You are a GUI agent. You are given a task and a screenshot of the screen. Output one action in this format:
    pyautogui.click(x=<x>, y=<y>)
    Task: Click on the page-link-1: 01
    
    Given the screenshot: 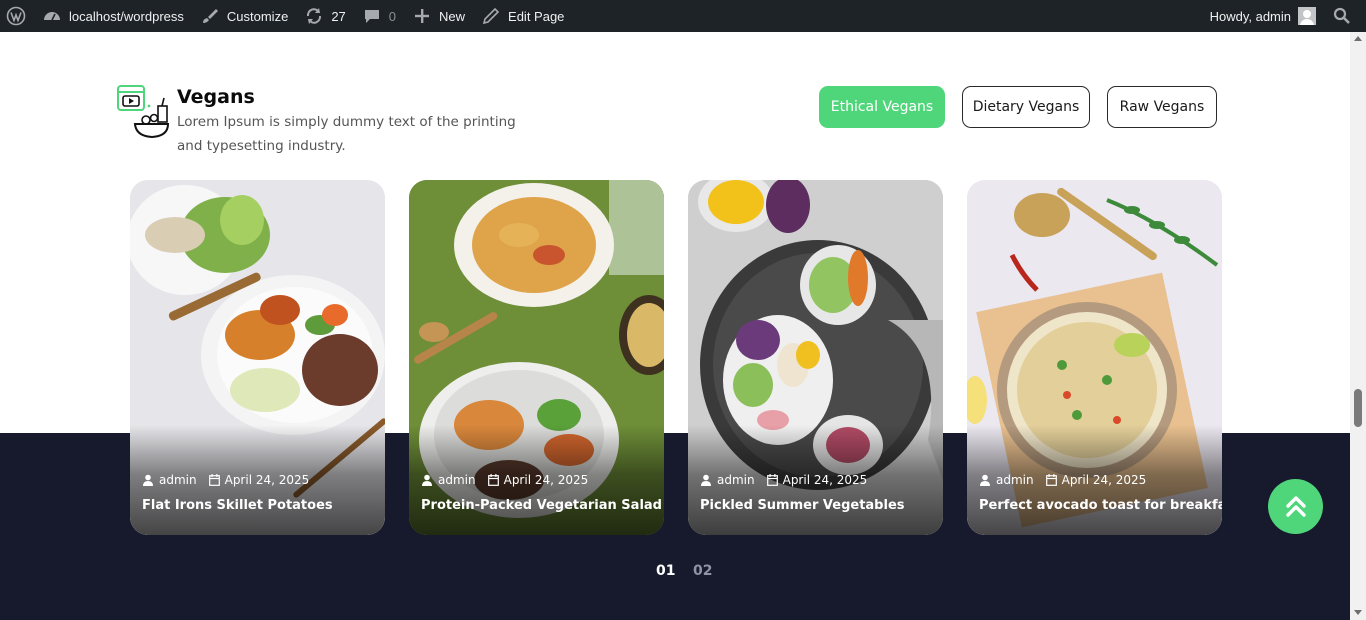 What is the action you would take?
    pyautogui.click(x=665, y=571)
    